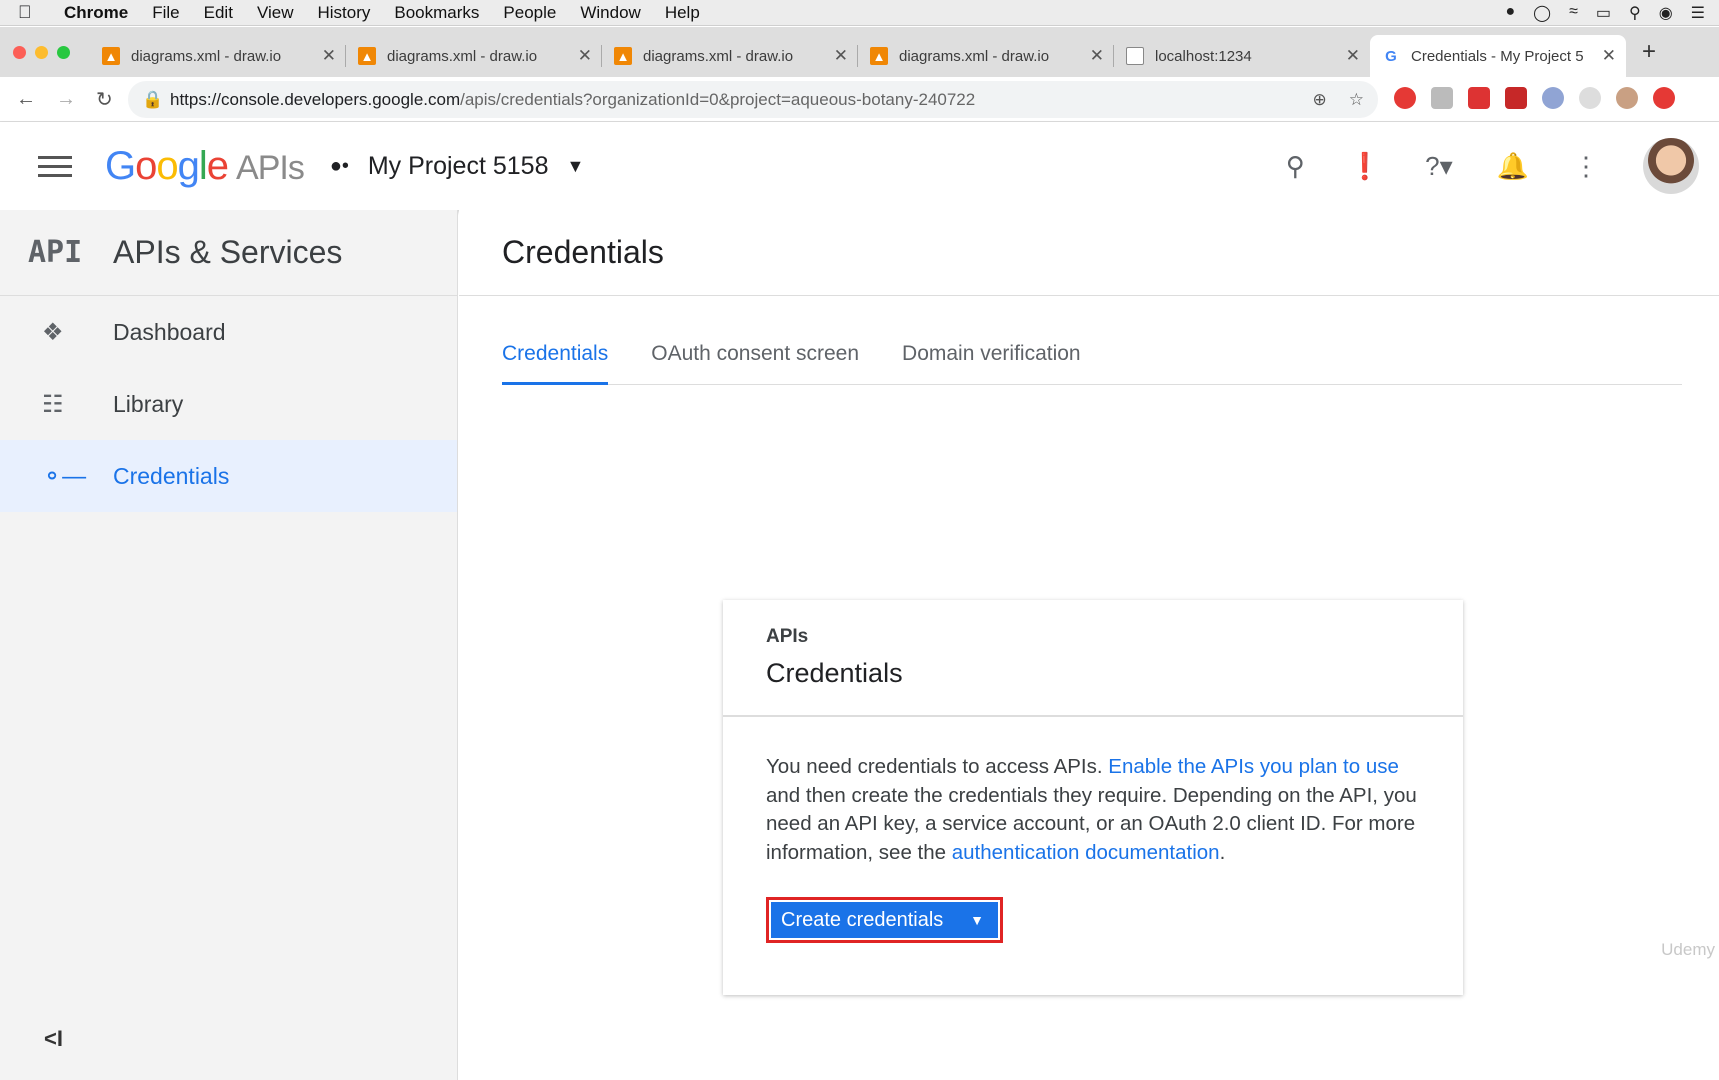 The width and height of the screenshot is (1719, 1080). What do you see at coordinates (228, 253) in the screenshot?
I see `sidebar-header: API APIs & Services` at bounding box center [228, 253].